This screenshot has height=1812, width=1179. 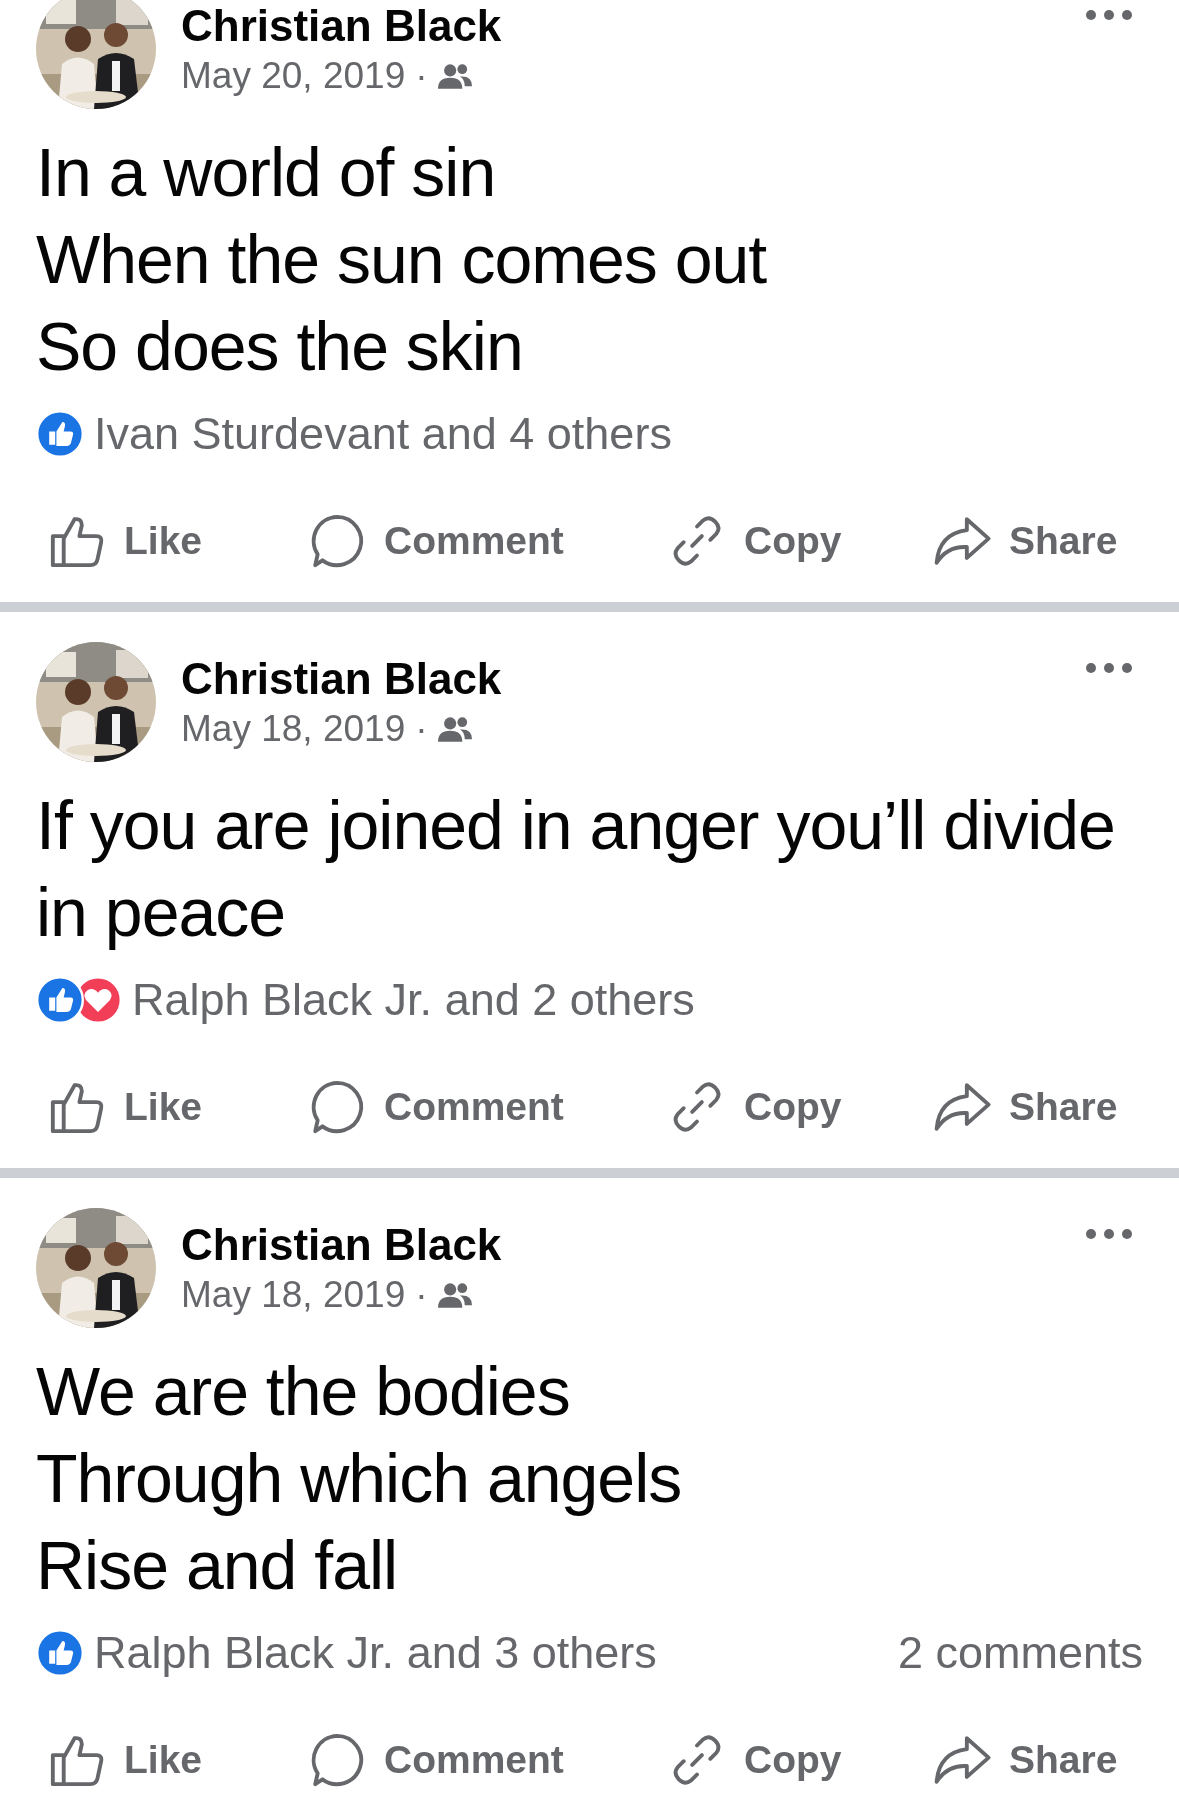 I want to click on reaction-summary: Ralph Black Jr. and 2 others, so click(x=413, y=1000).